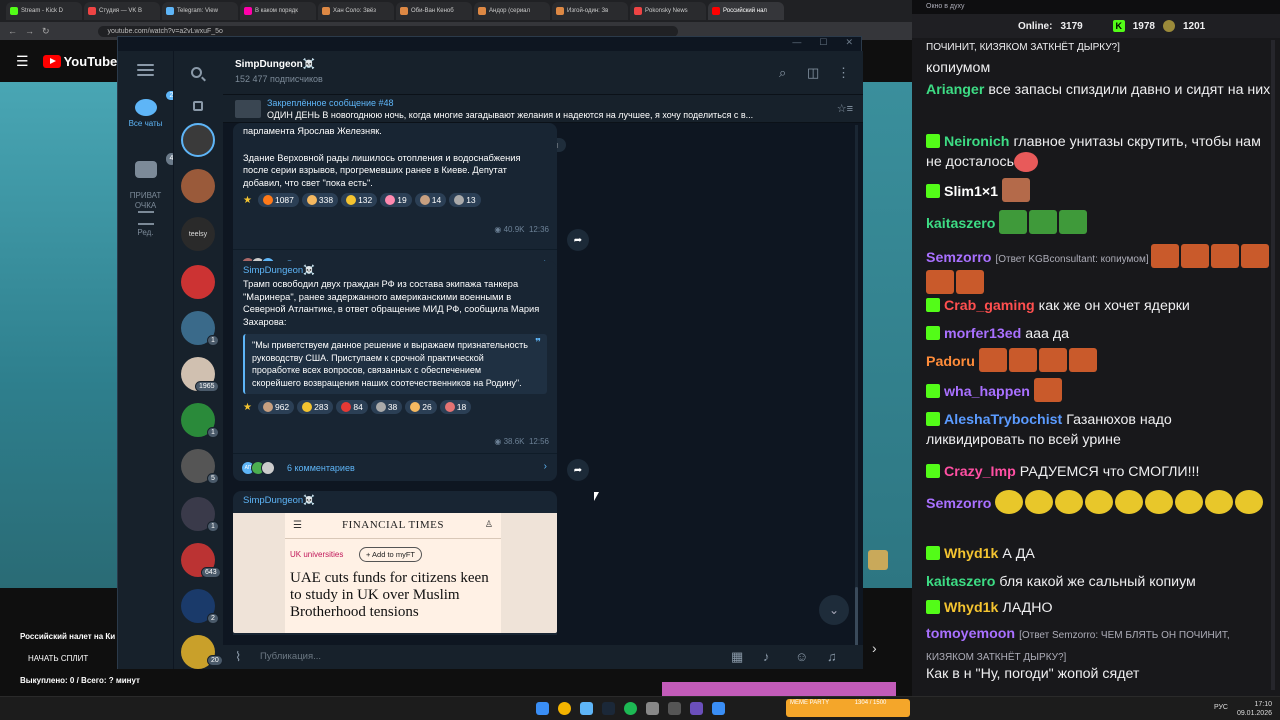  What do you see at coordinates (278, 200) in the screenshot?
I see `reaction-fire: 1087` at bounding box center [278, 200].